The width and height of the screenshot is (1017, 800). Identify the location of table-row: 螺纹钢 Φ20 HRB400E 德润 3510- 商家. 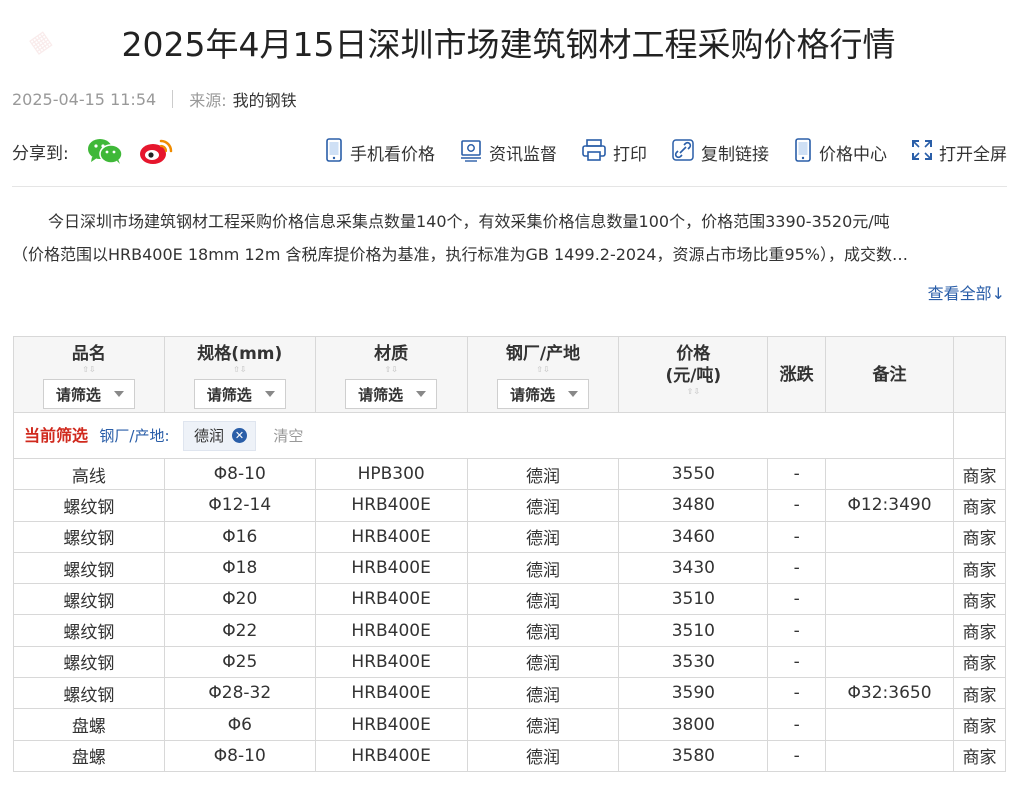
(509, 599).